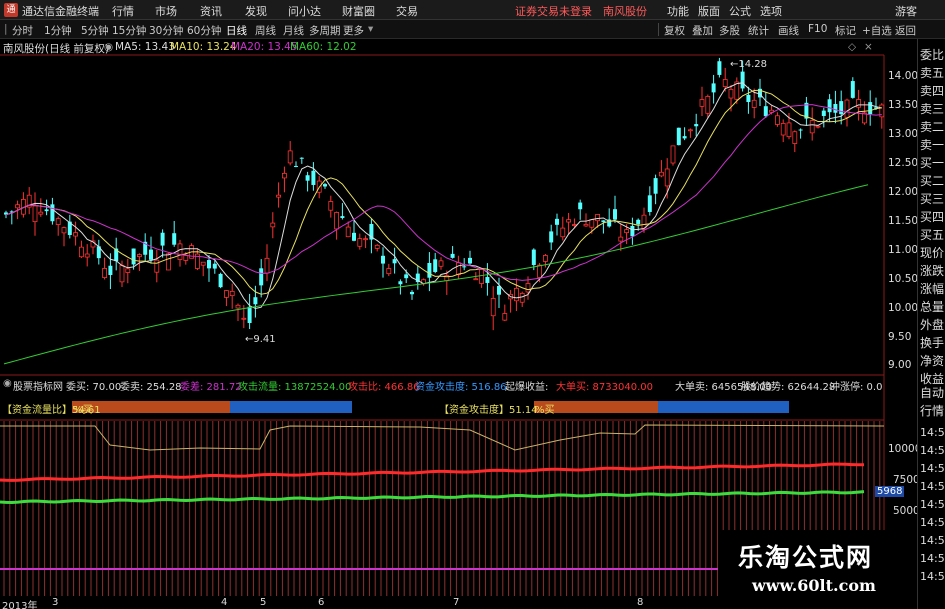 The height and width of the screenshot is (609, 945). What do you see at coordinates (905, 30) in the screenshot?
I see `back-button: 返回` at bounding box center [905, 30].